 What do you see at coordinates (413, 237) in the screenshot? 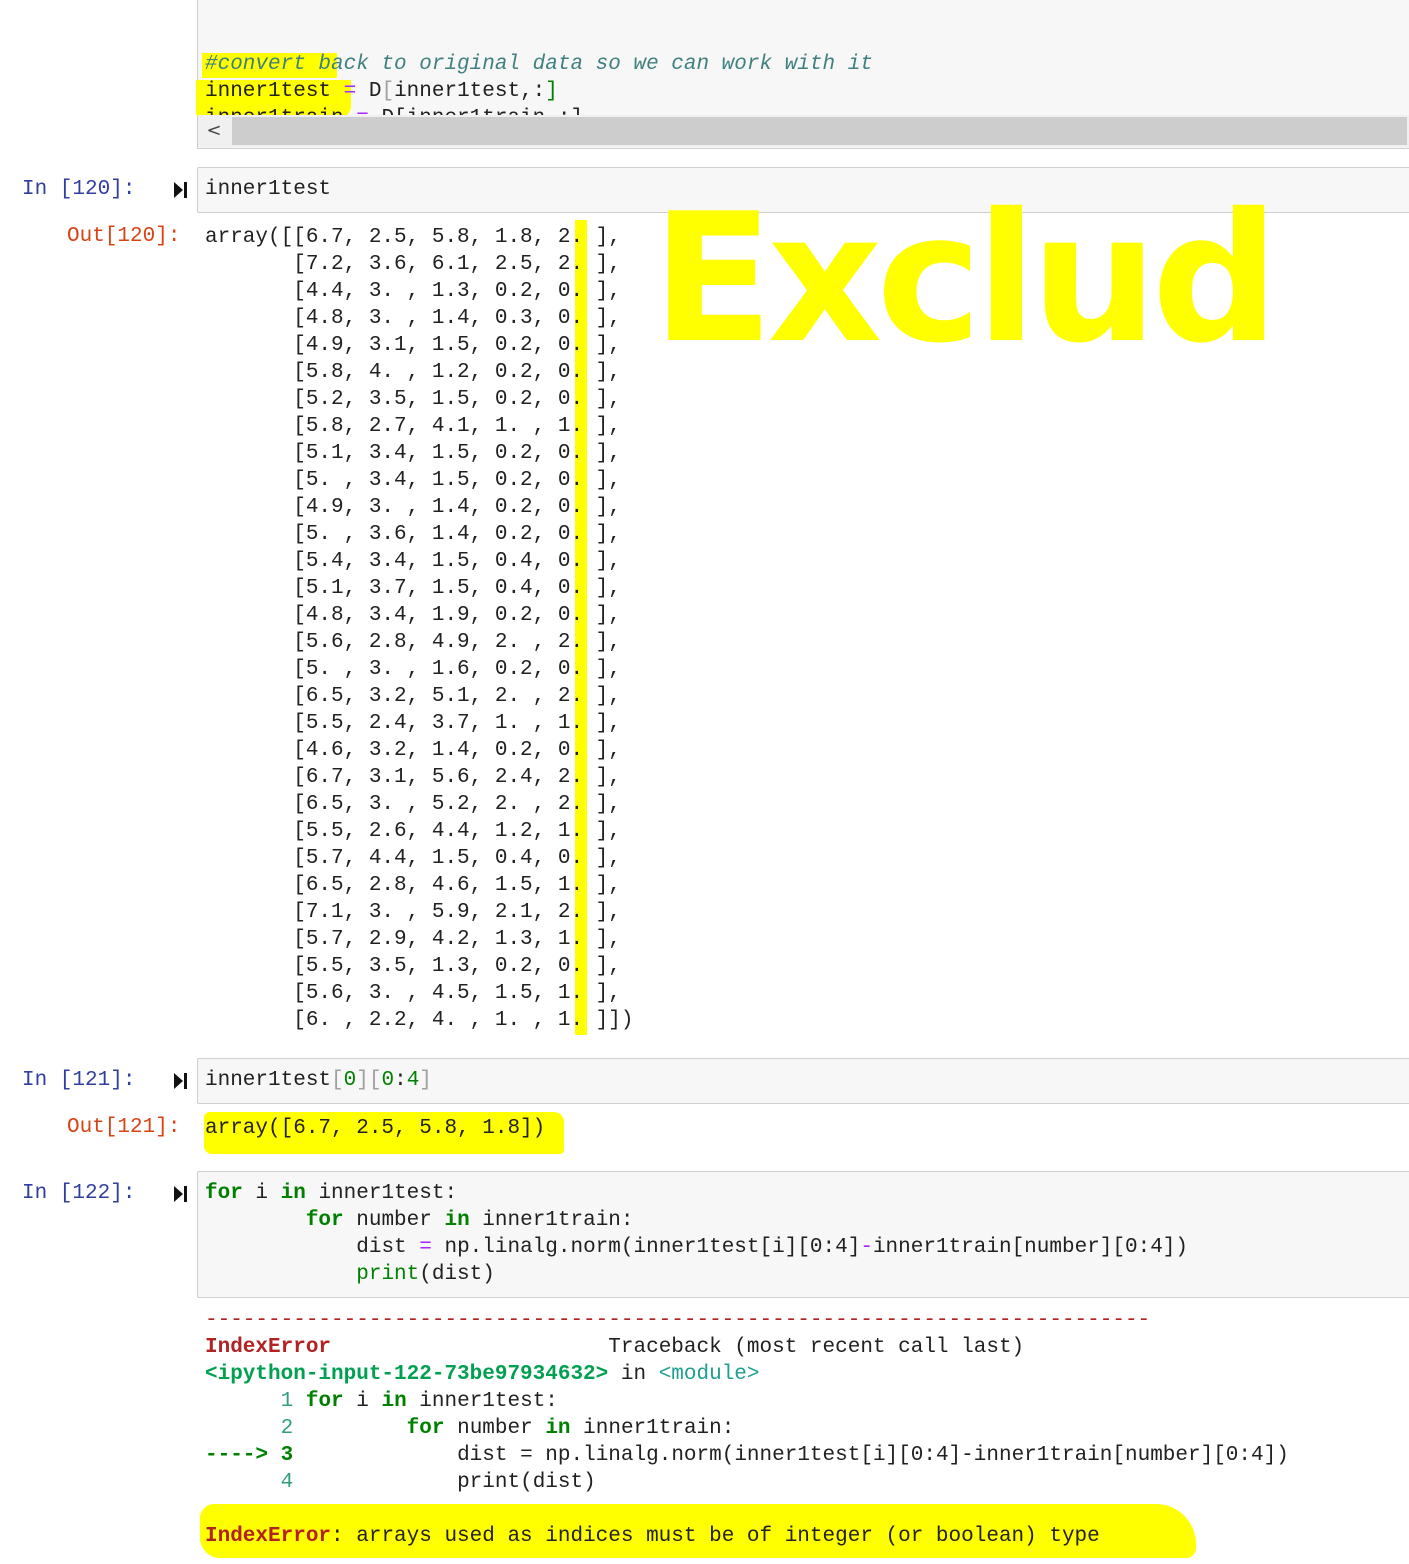
I see `output-line: array([[6.7, 2.5, 5.8, 1.8, 2. ],` at bounding box center [413, 237].